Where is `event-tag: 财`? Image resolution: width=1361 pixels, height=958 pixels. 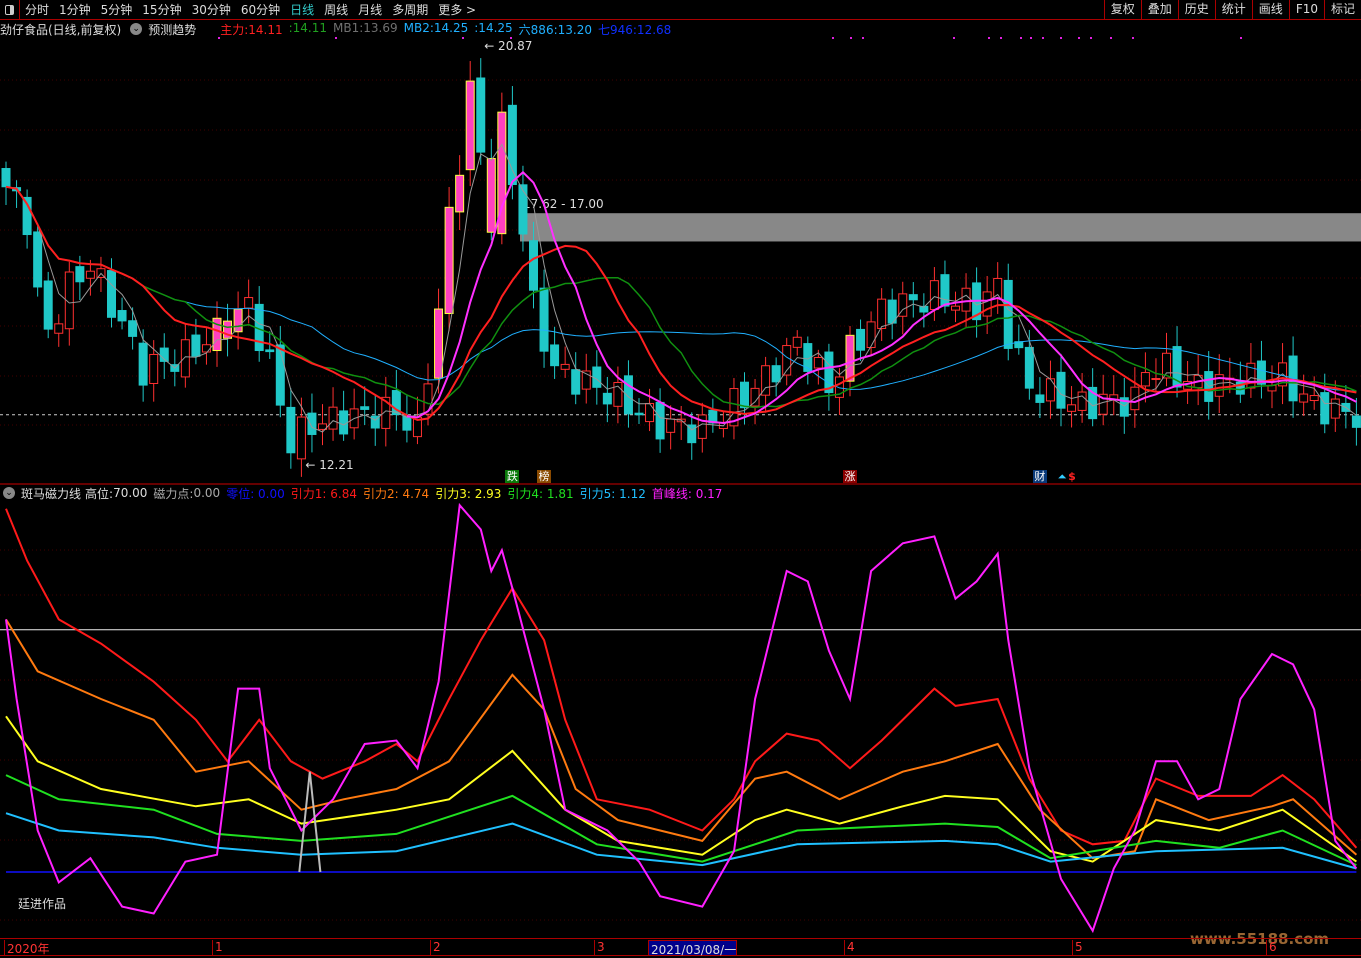 event-tag: 财 is located at coordinates (1039, 476).